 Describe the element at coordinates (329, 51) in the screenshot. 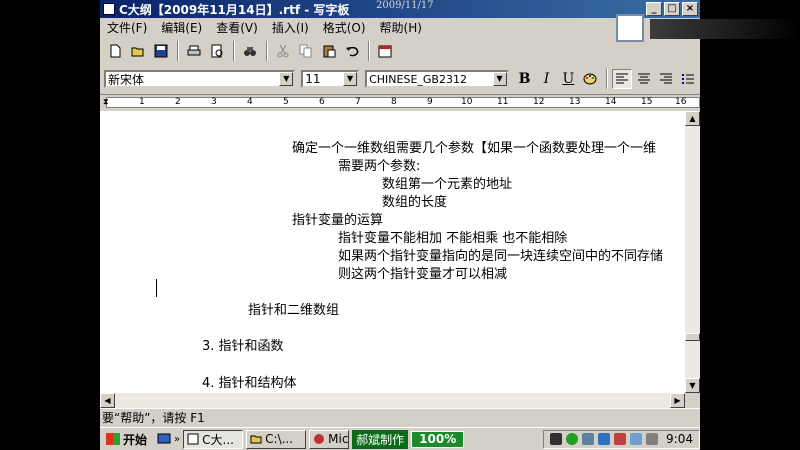

I see `paste-button` at that location.